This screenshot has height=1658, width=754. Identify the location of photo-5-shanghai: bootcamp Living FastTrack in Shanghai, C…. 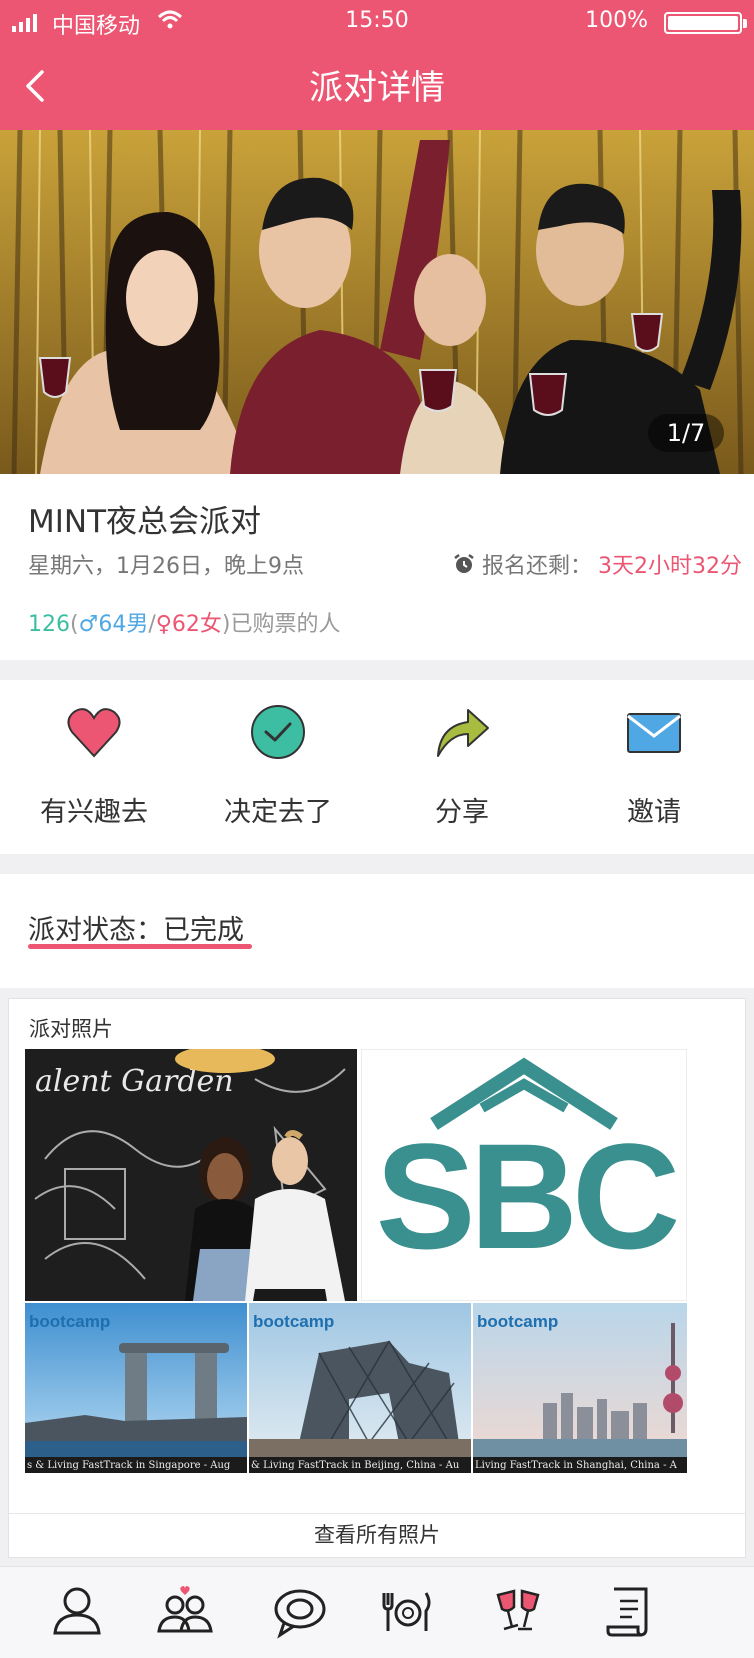
(580, 1388).